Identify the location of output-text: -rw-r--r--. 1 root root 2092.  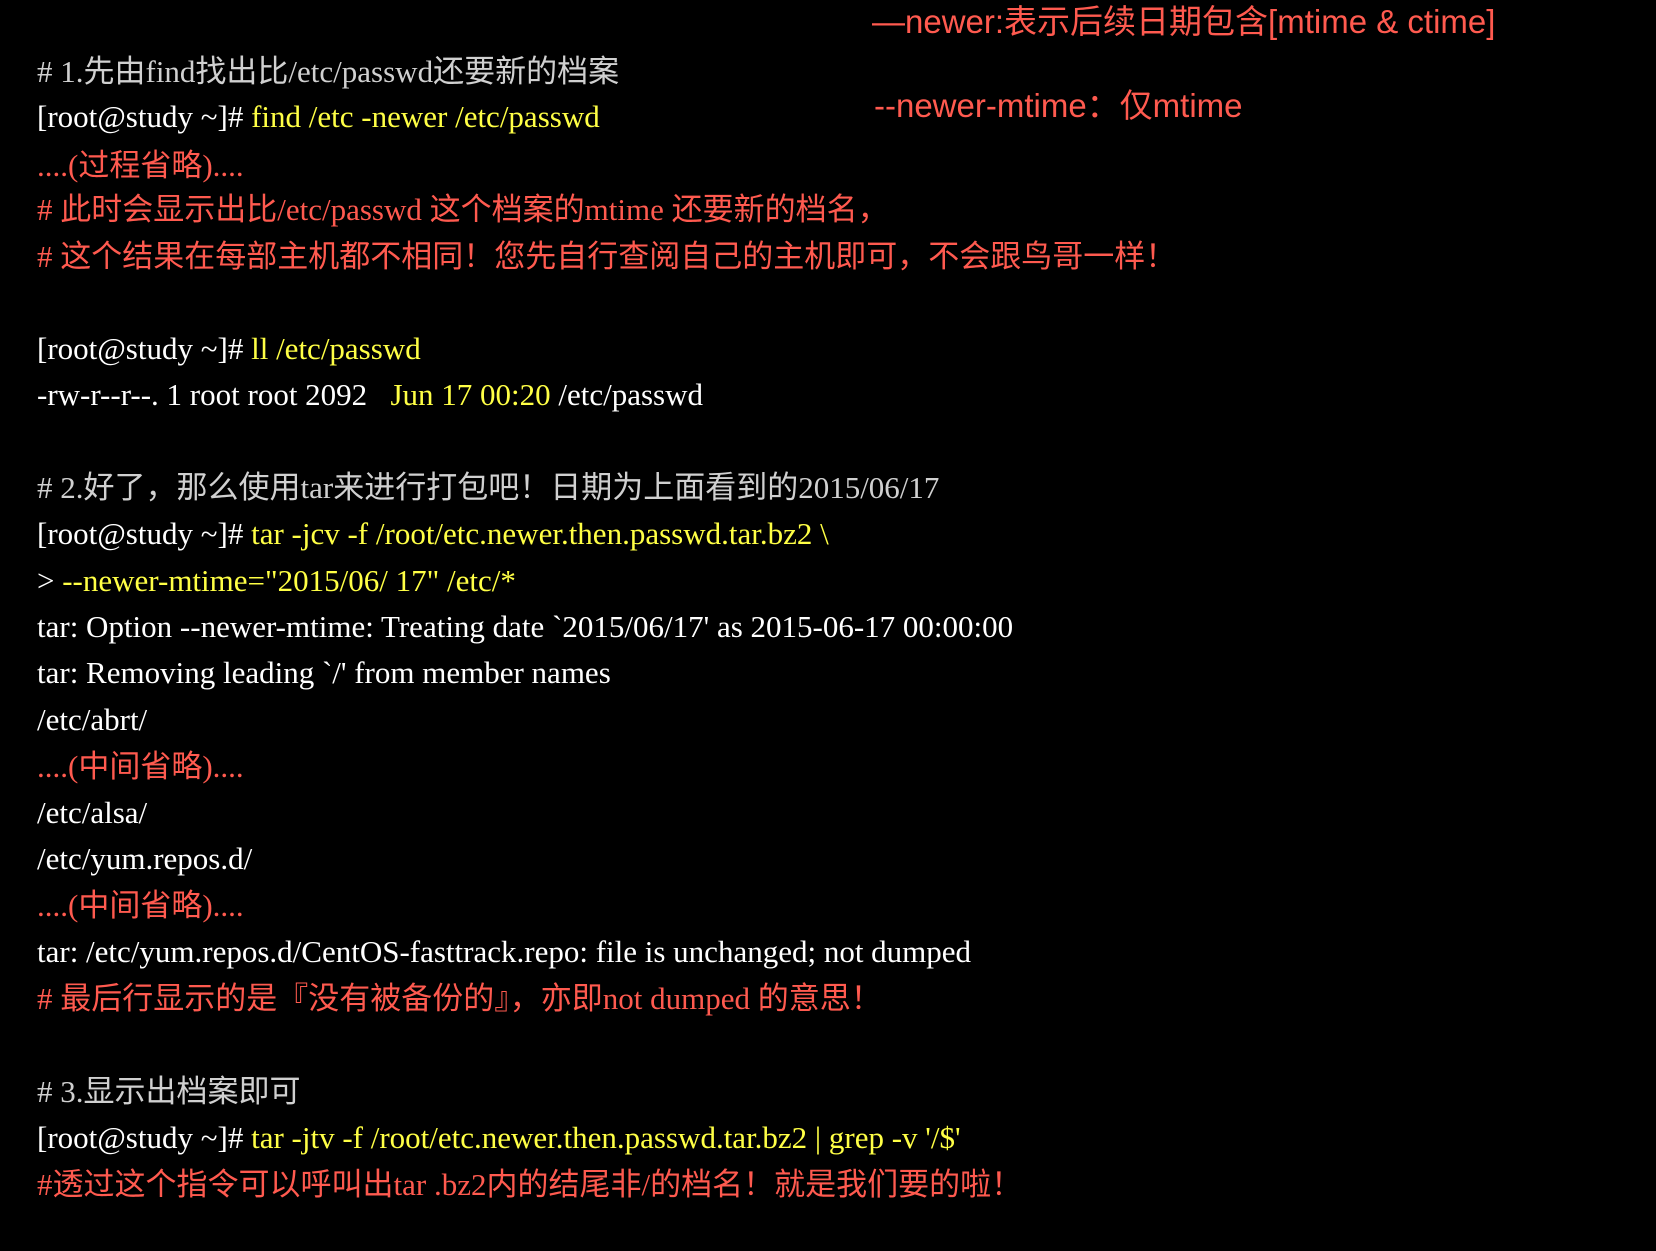
(214, 394).